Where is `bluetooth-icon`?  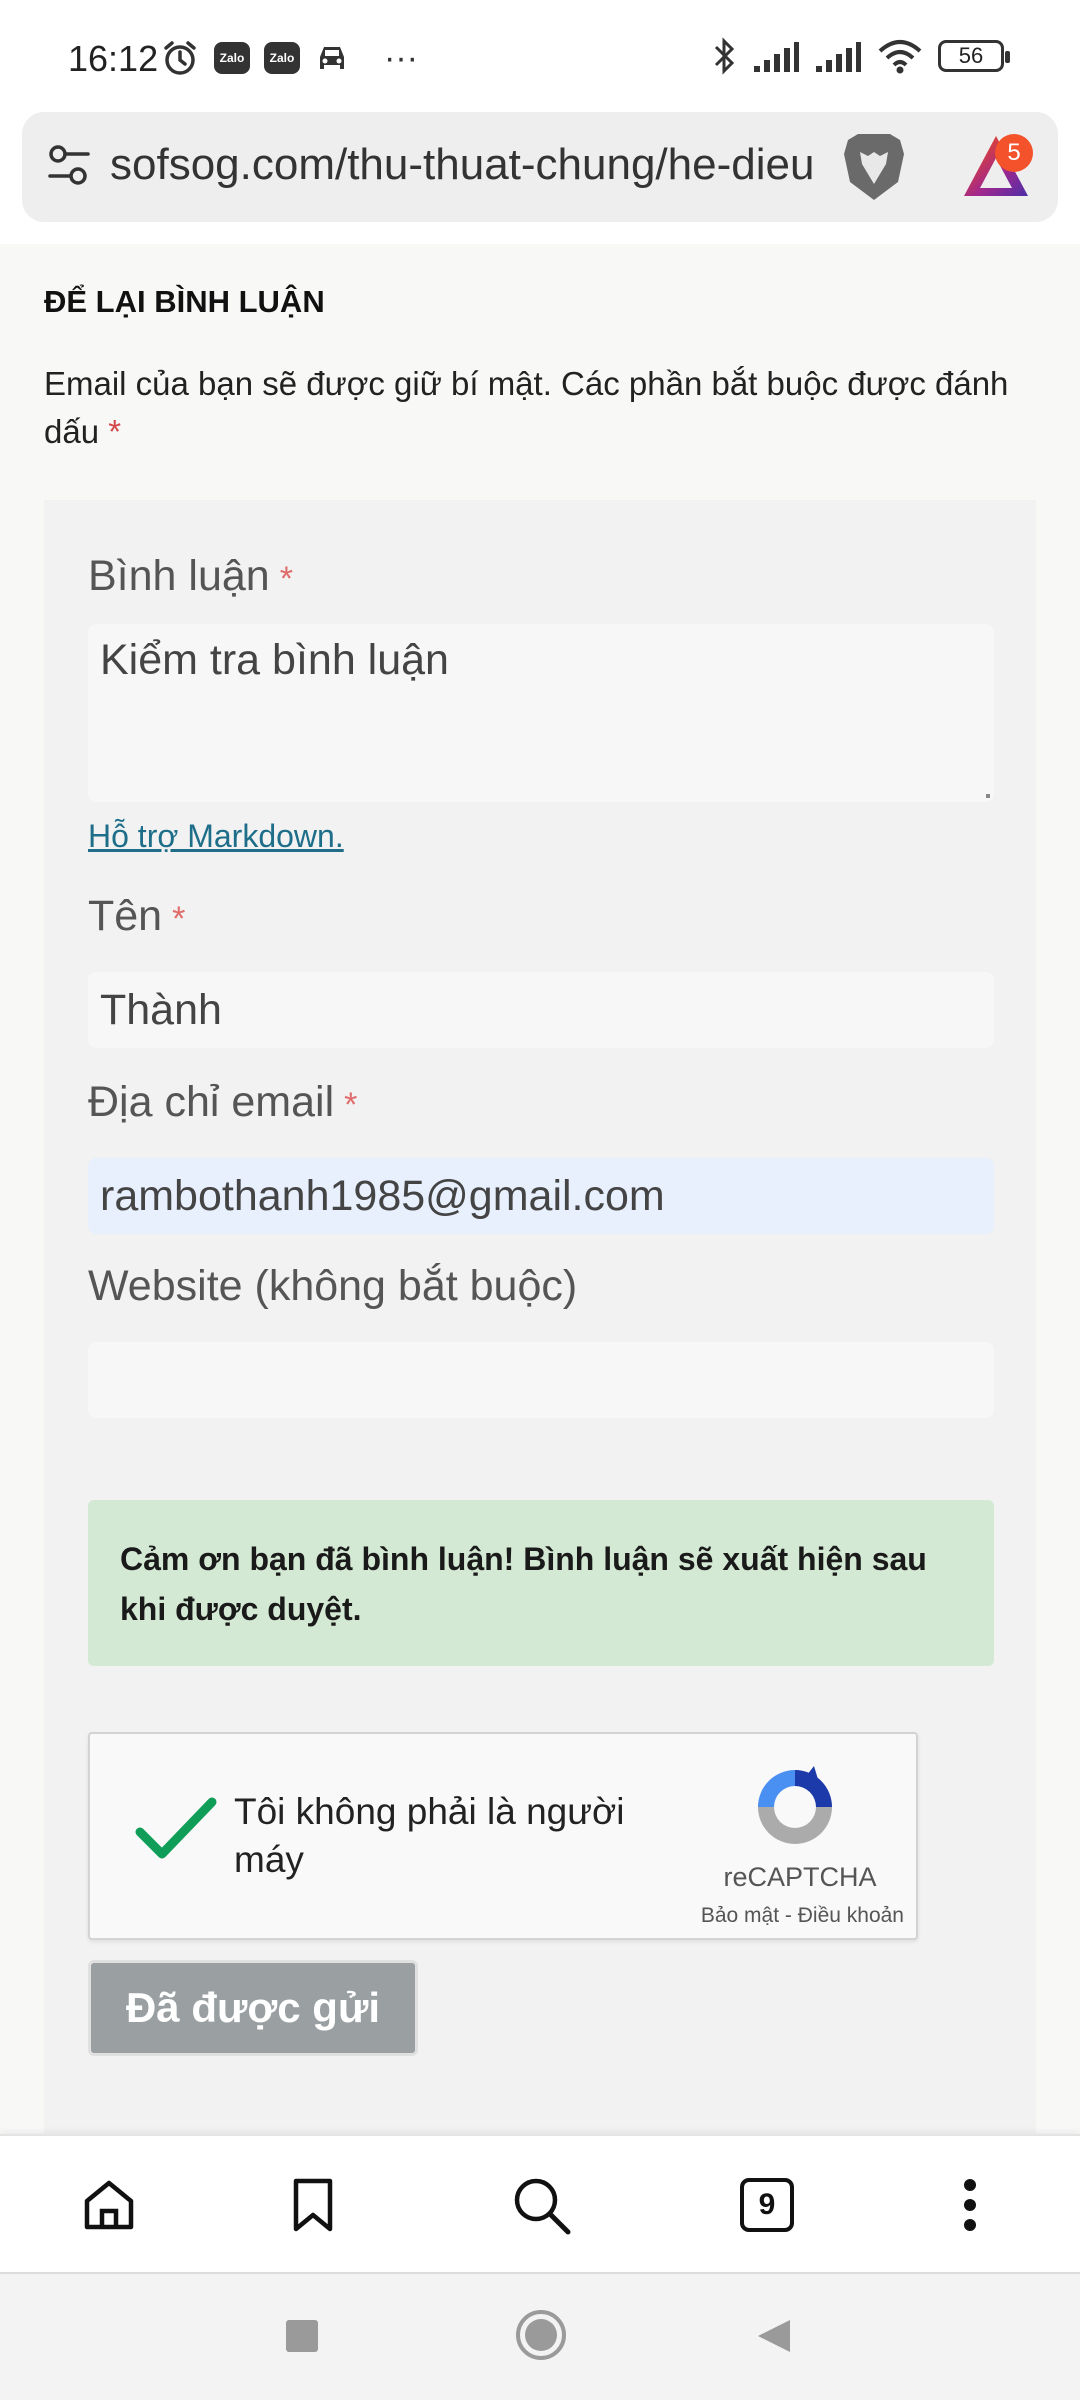
bluetooth-icon is located at coordinates (724, 56).